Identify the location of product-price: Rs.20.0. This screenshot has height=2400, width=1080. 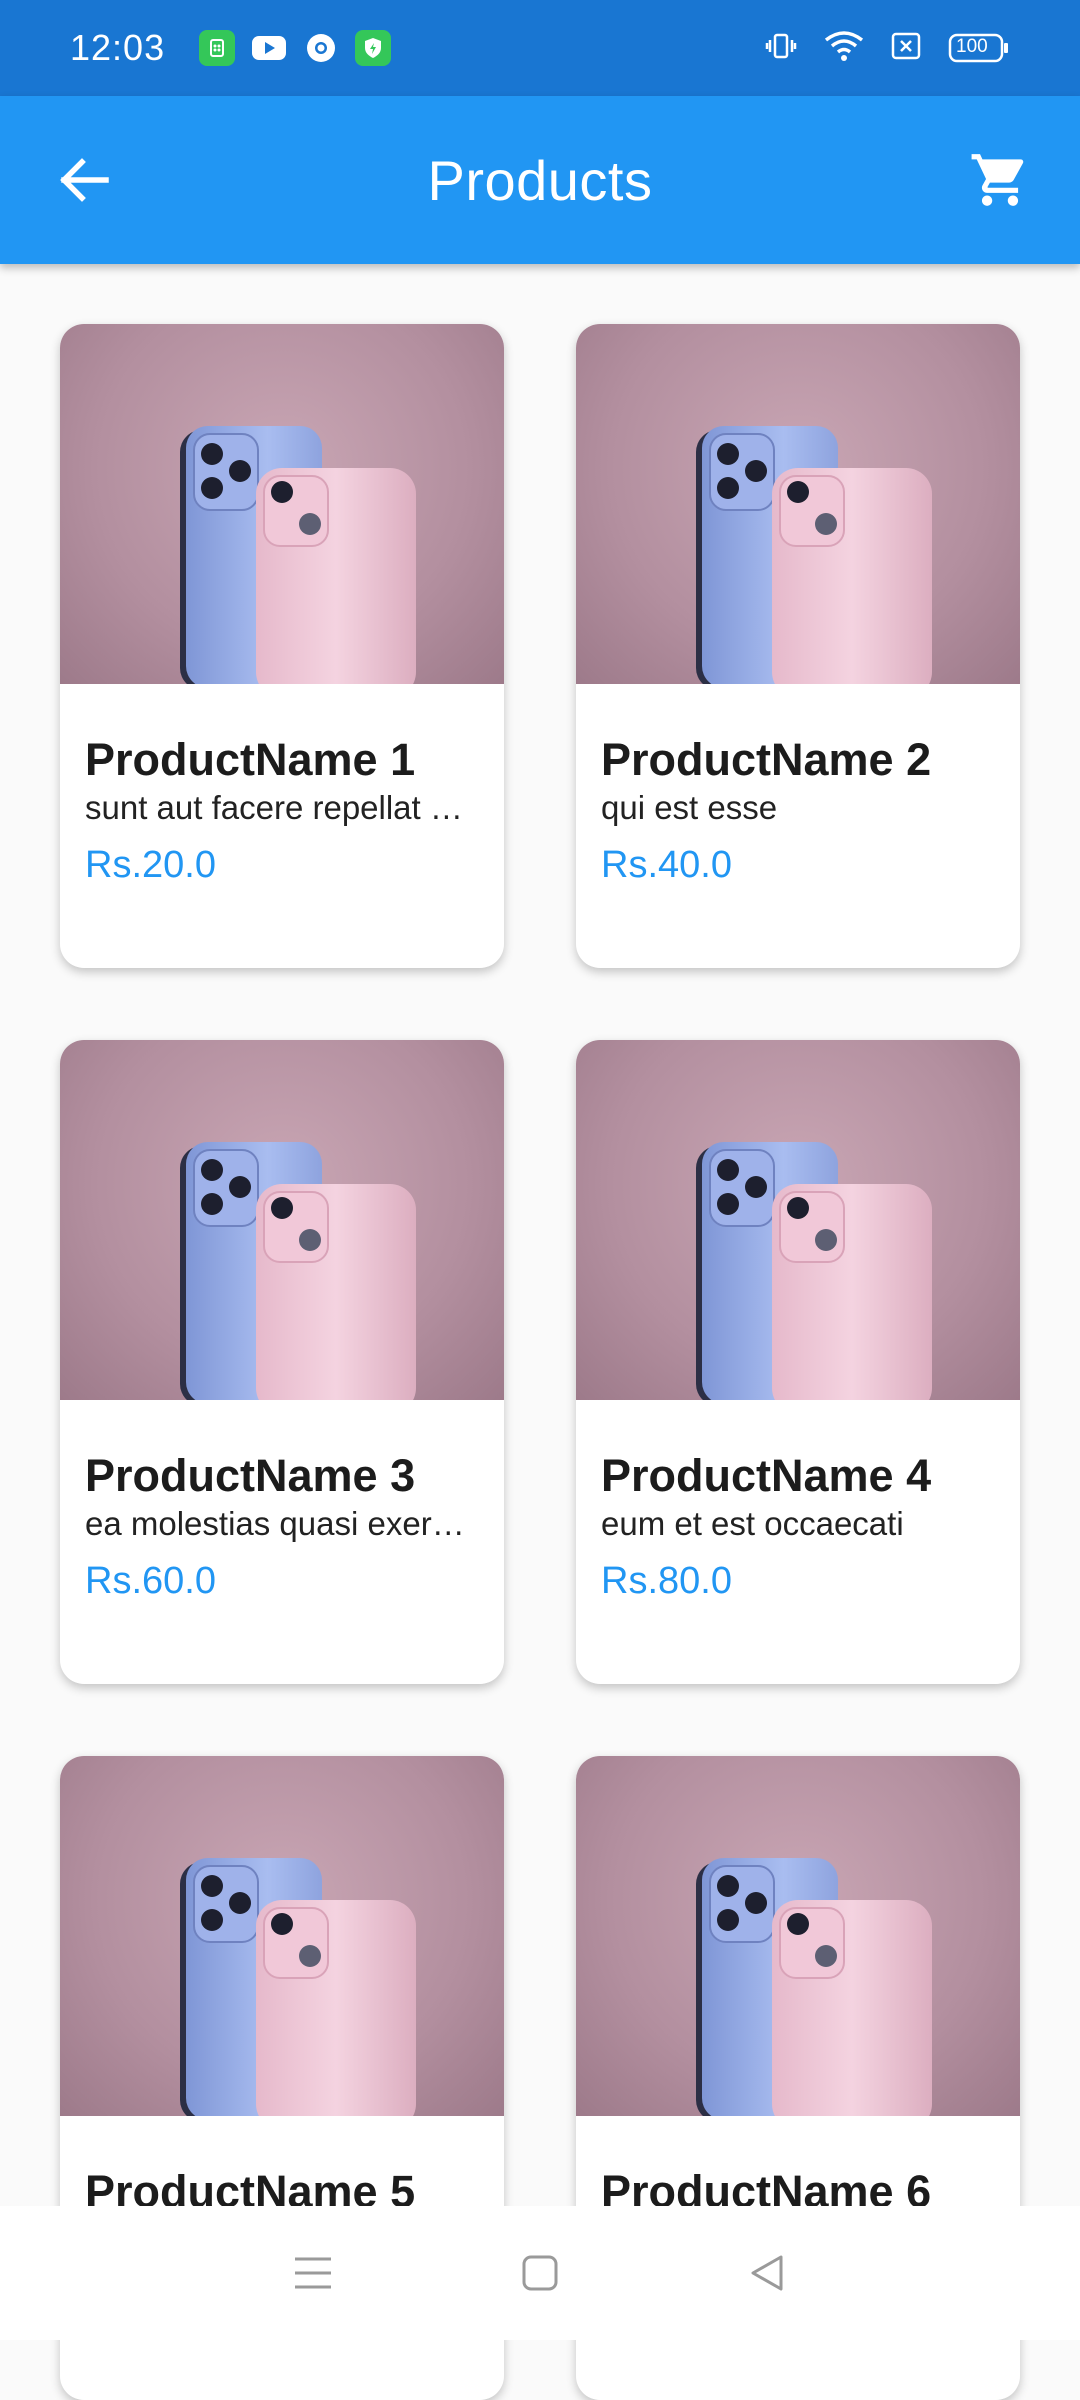
(150, 865).